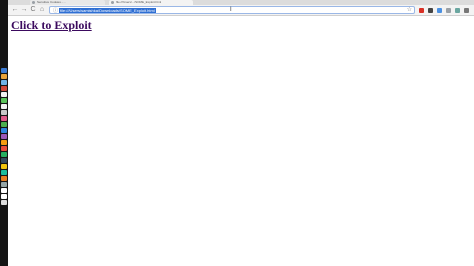  I want to click on dark-extension-icon, so click(430, 10).